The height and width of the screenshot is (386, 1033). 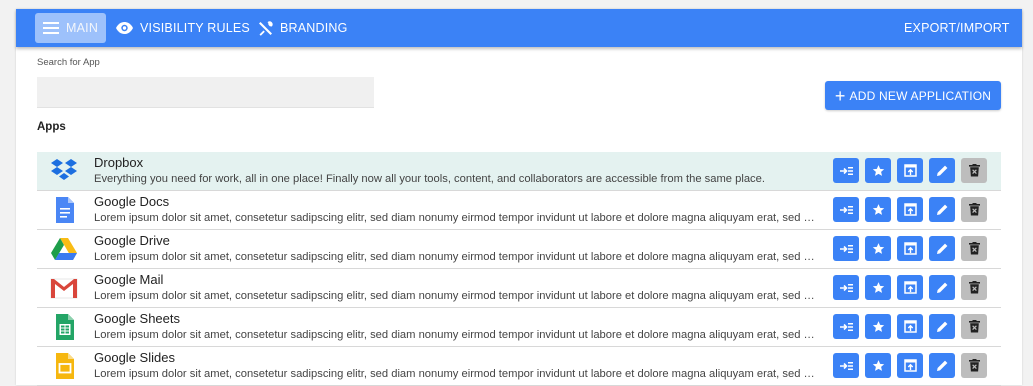 What do you see at coordinates (51, 28) in the screenshot?
I see `menu-icon` at bounding box center [51, 28].